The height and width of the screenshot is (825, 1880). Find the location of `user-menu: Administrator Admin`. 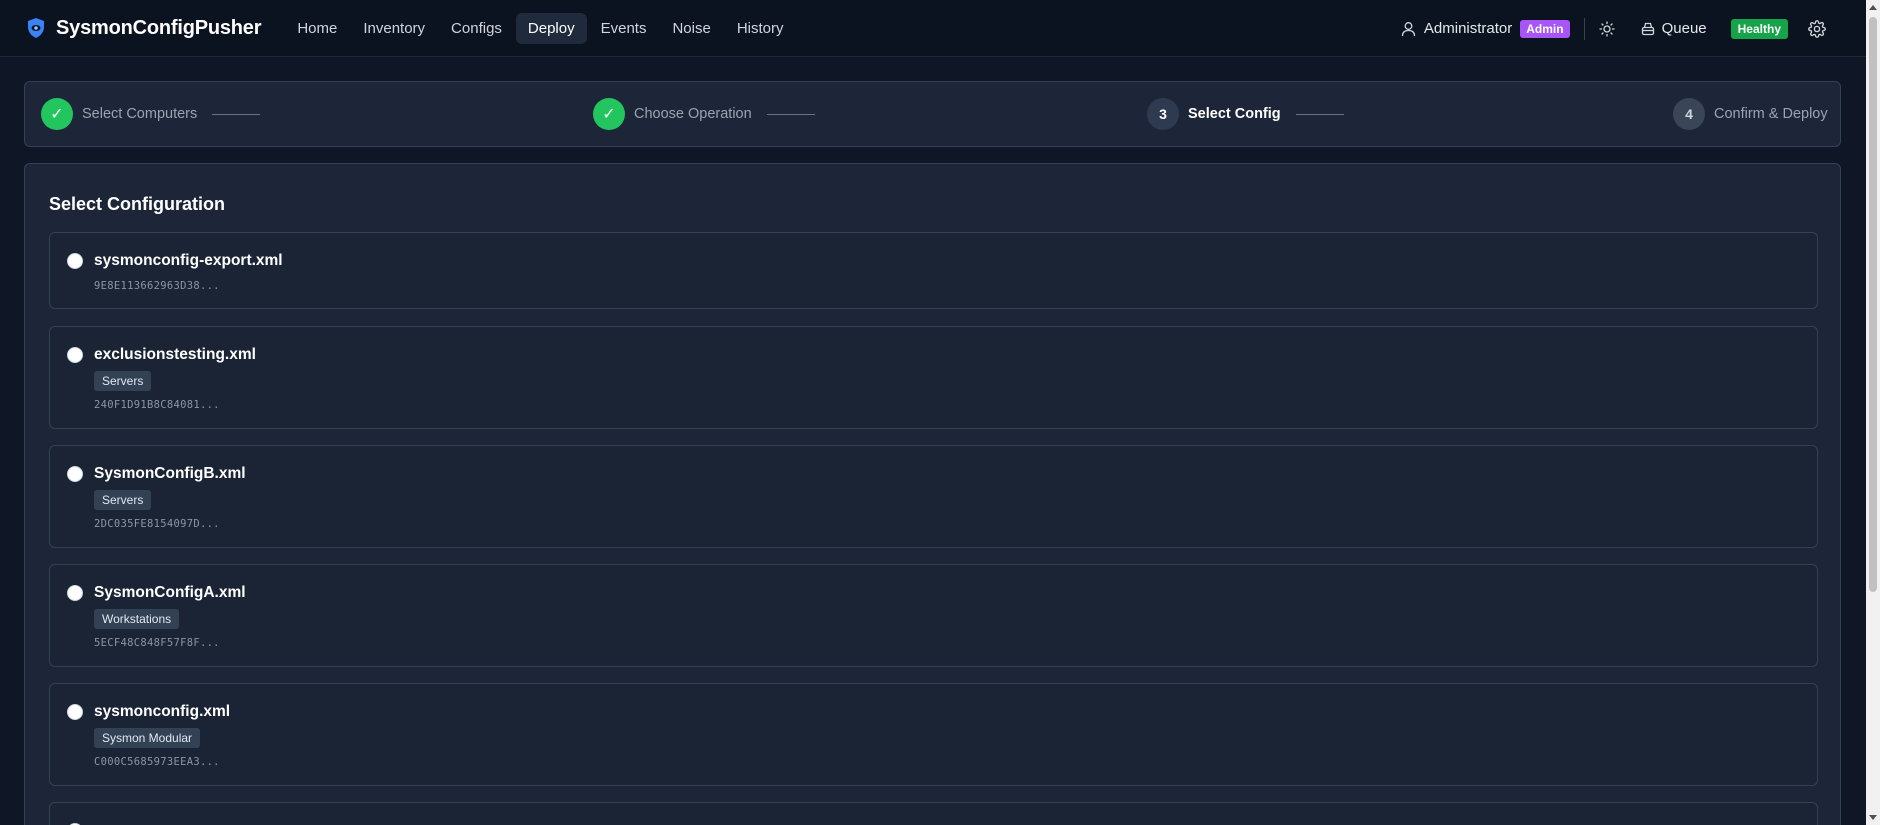

user-menu: Administrator Admin is located at coordinates (1485, 28).